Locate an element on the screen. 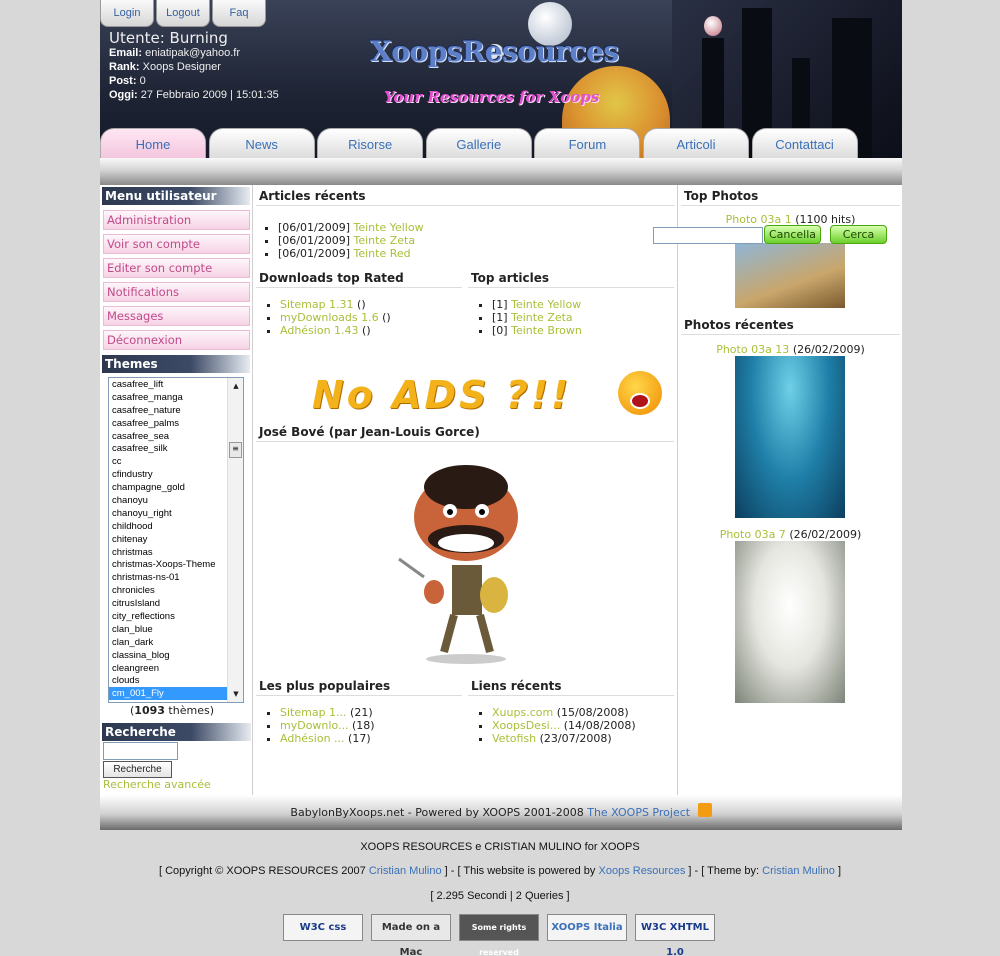 This screenshot has width=1000, height=956. download-link: Sitemap 1.31 is located at coordinates (317, 304).